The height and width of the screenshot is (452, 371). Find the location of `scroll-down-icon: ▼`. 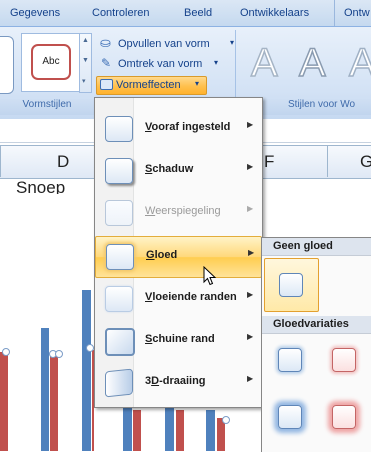

scroll-down-icon: ▼ is located at coordinates (85, 60).